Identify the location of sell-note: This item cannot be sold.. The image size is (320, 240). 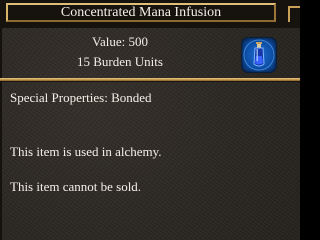
(76, 186).